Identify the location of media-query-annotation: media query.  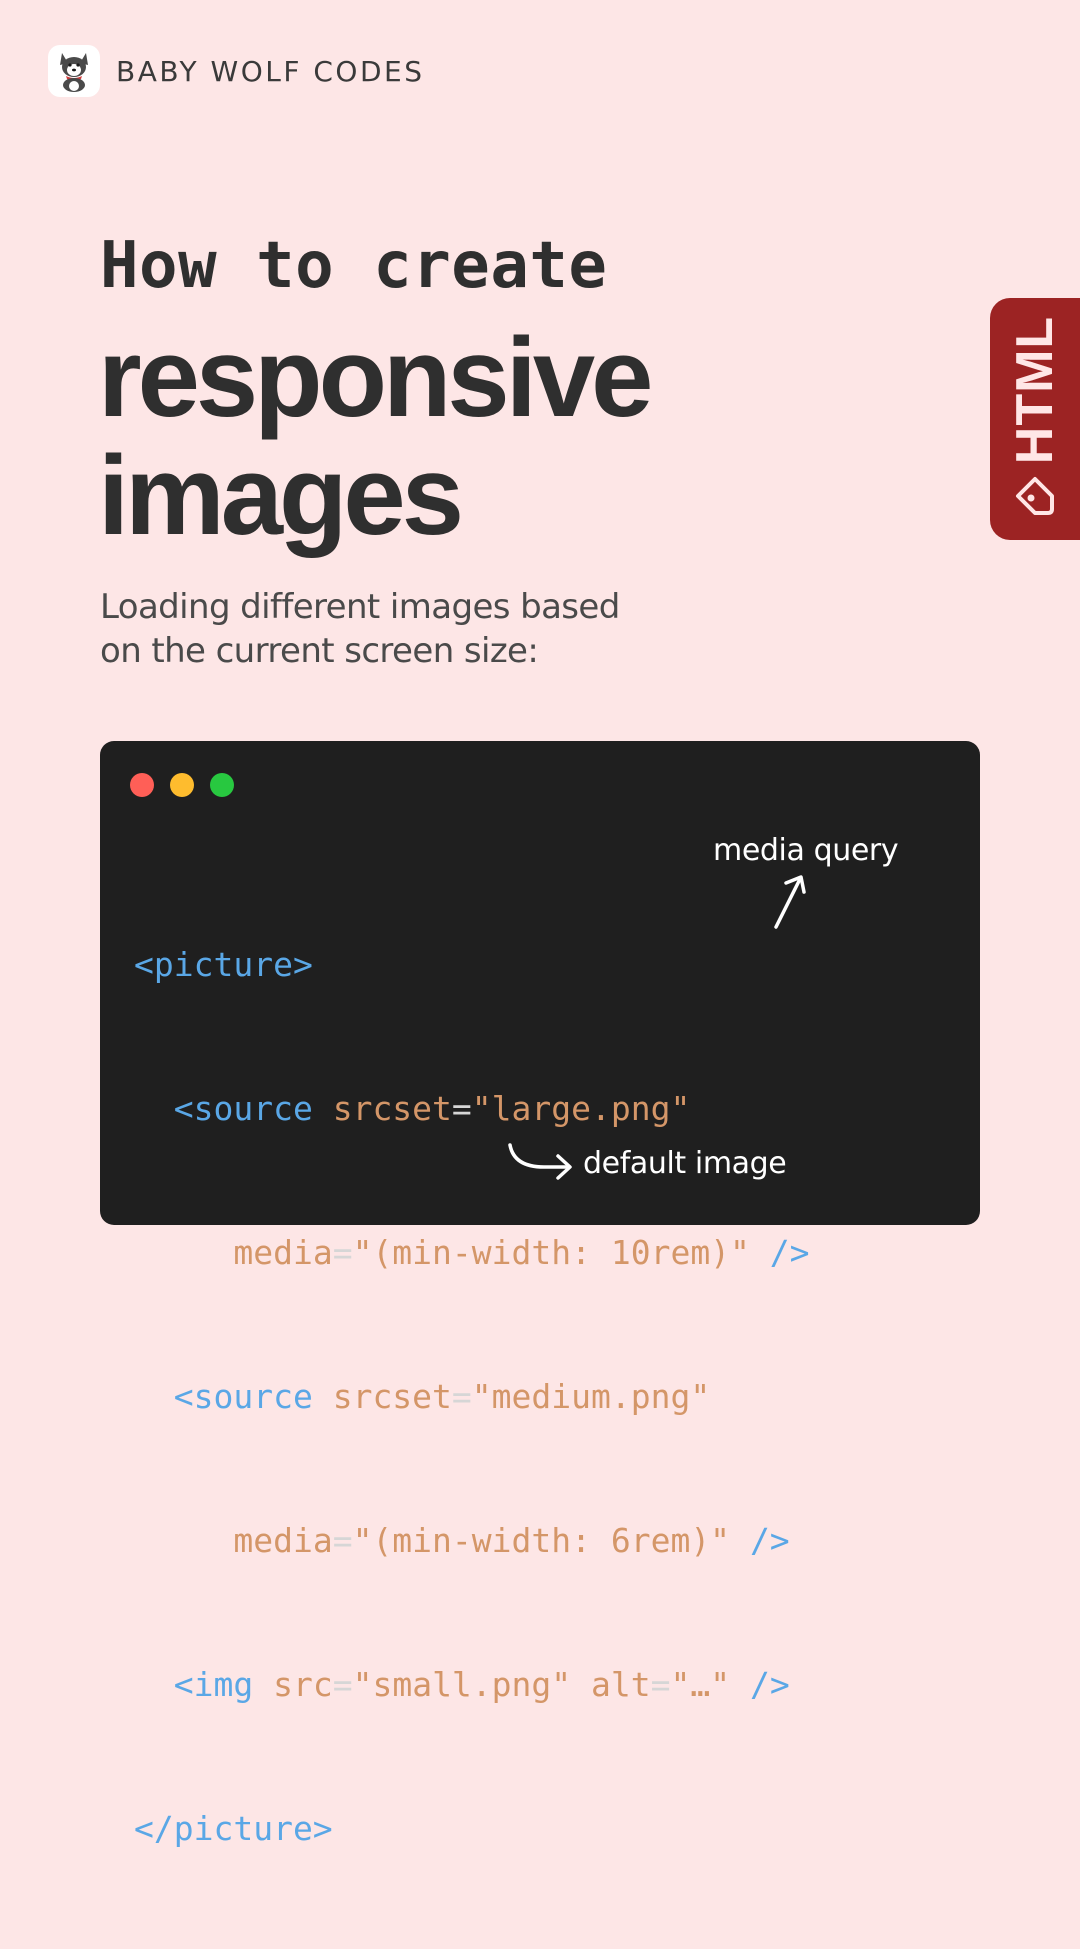
(806, 850).